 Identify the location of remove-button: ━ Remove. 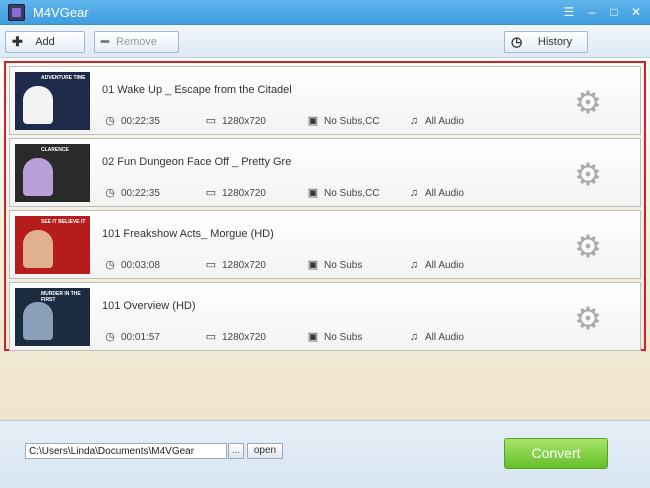
(136, 42).